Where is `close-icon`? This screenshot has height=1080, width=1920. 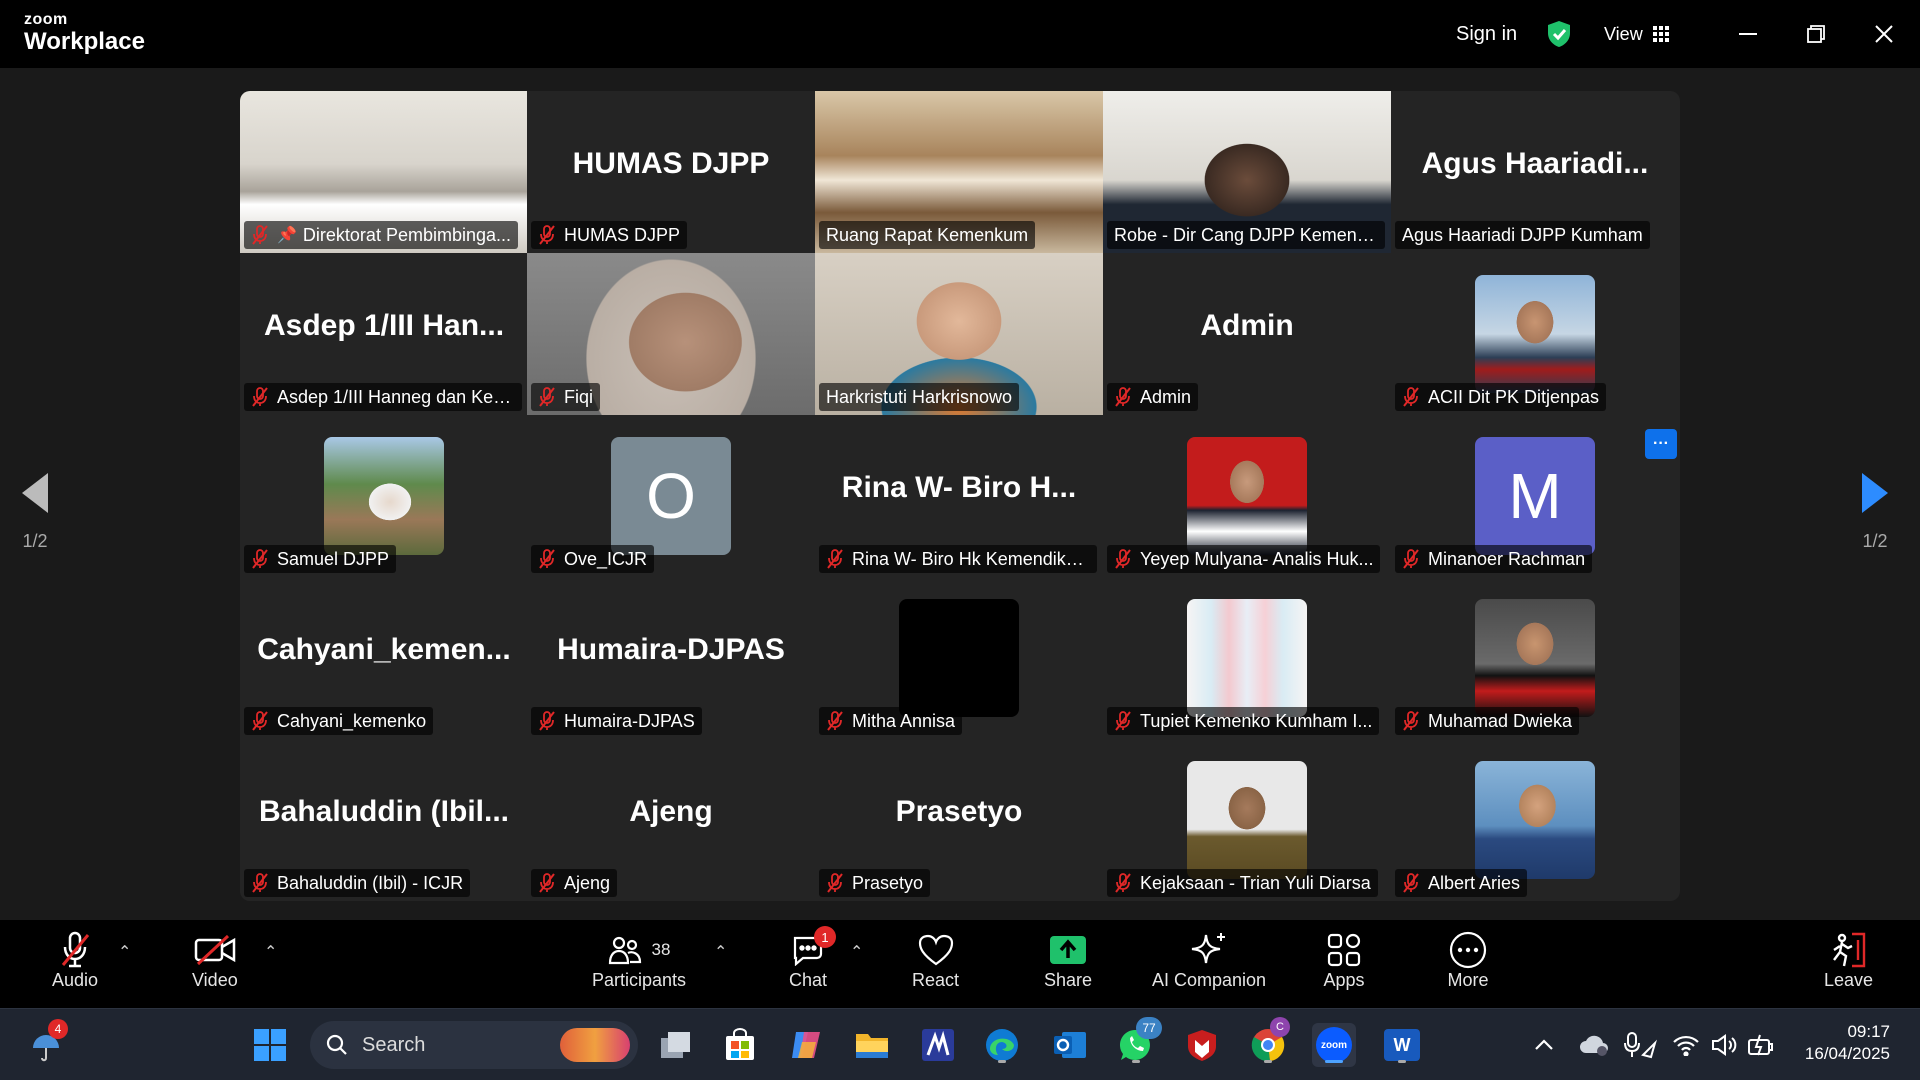
close-icon is located at coordinates (1884, 34).